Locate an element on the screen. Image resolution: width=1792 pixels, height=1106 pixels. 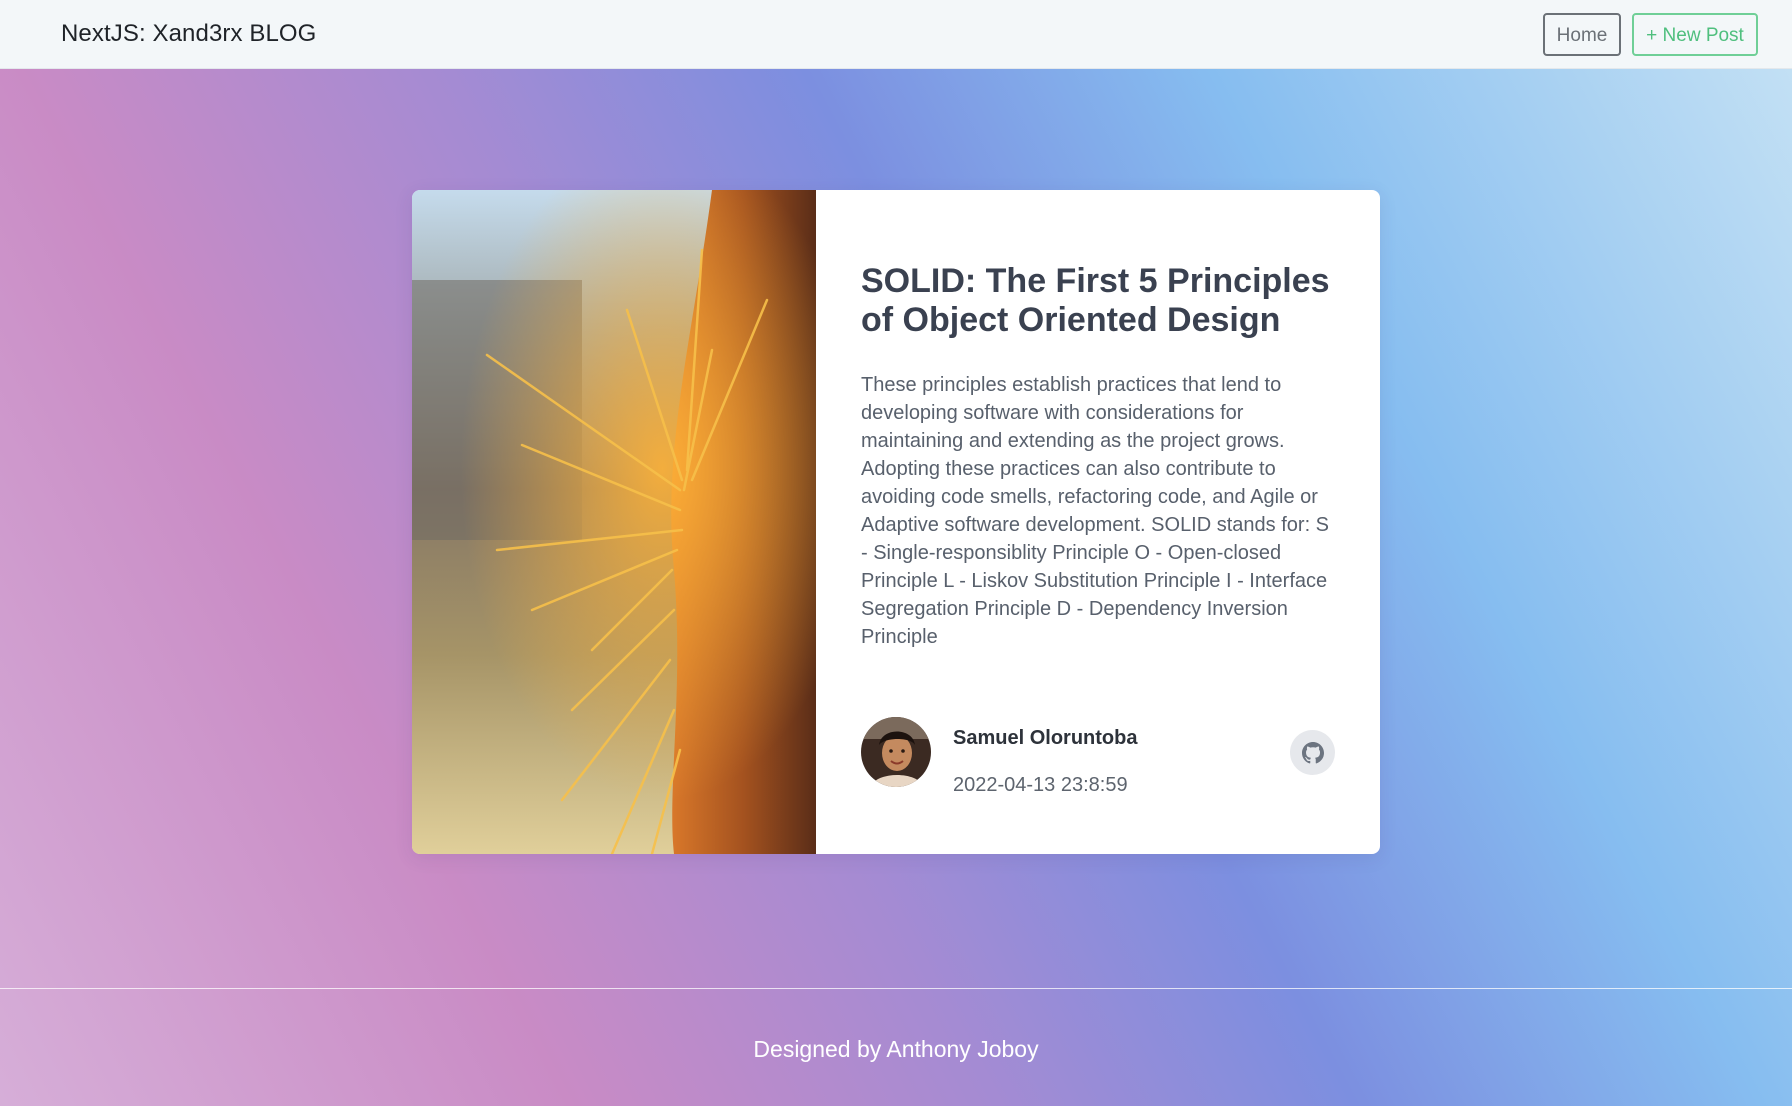
post-cover-image is located at coordinates (614, 522).